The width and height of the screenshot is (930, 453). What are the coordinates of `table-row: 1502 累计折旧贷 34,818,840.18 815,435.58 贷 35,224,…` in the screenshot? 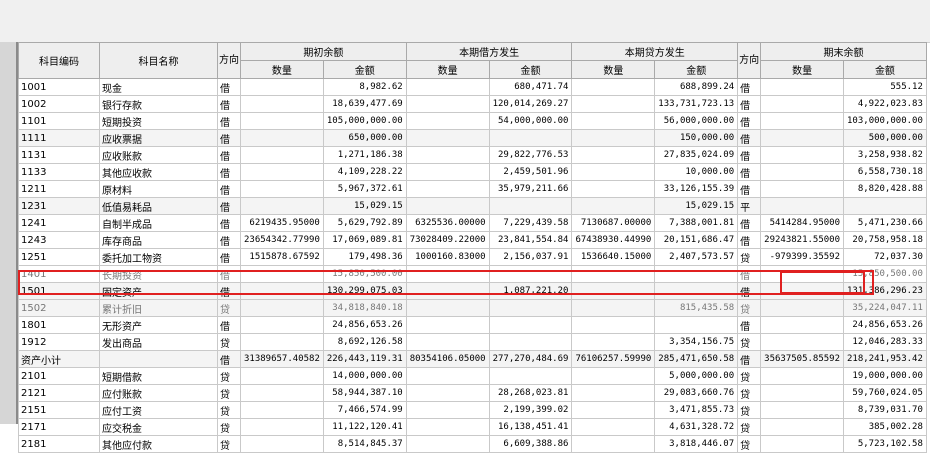 It's located at (472, 308).